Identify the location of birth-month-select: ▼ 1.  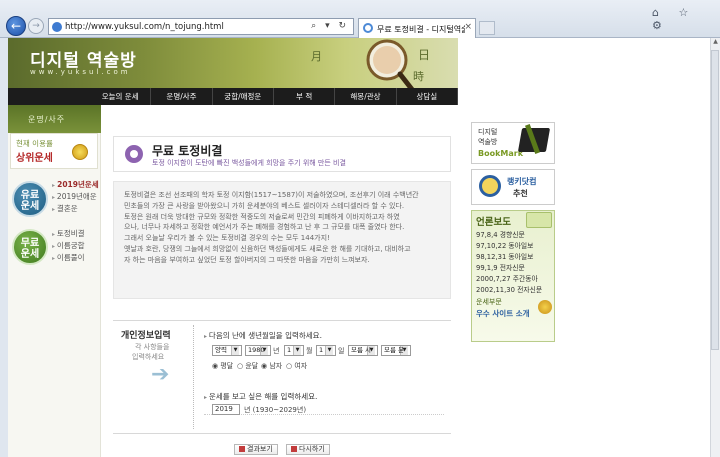
(294, 350).